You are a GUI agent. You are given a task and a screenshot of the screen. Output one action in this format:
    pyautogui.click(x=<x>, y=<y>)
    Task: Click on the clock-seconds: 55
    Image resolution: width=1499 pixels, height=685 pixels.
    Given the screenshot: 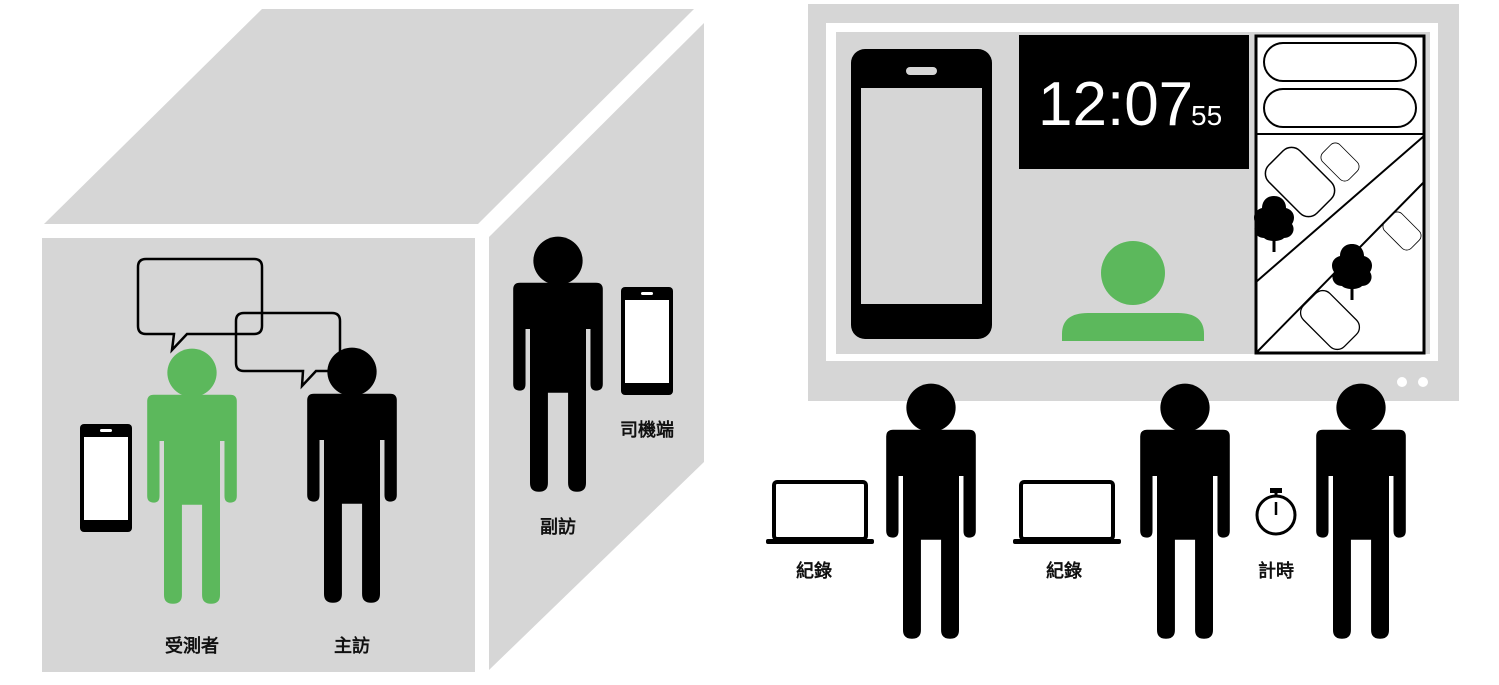 What is the action you would take?
    pyautogui.click(x=1206, y=115)
    